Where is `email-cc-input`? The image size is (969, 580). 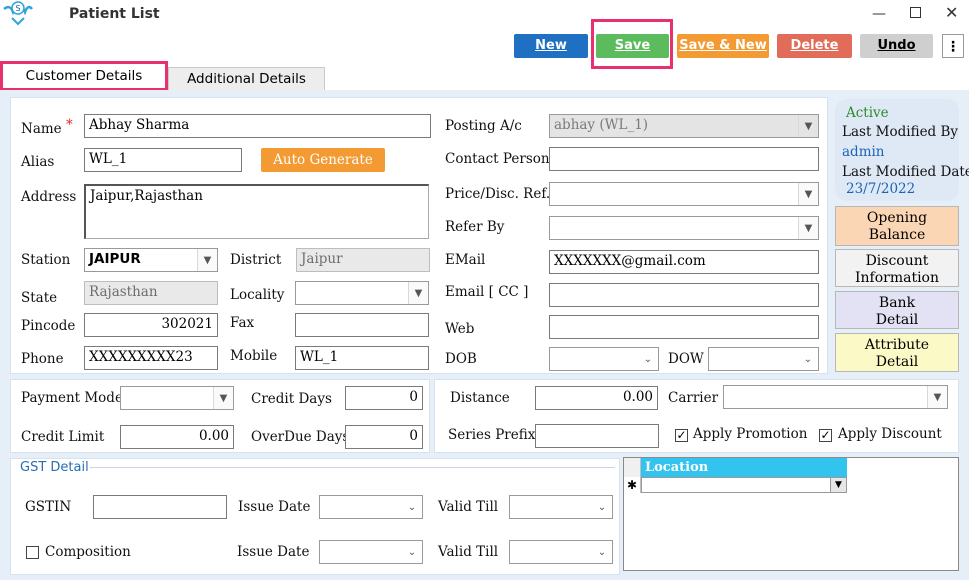
email-cc-input is located at coordinates (684, 295).